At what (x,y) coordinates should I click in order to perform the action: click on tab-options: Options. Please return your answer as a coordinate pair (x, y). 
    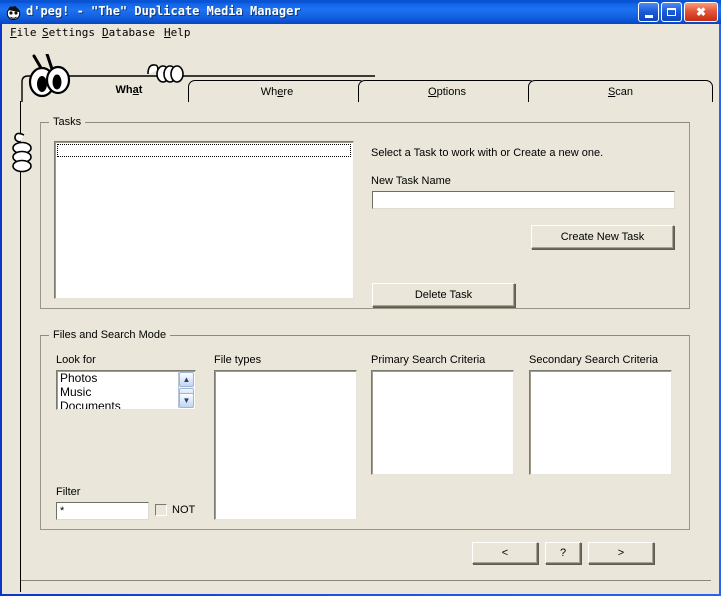
    Looking at the image, I should click on (447, 91).